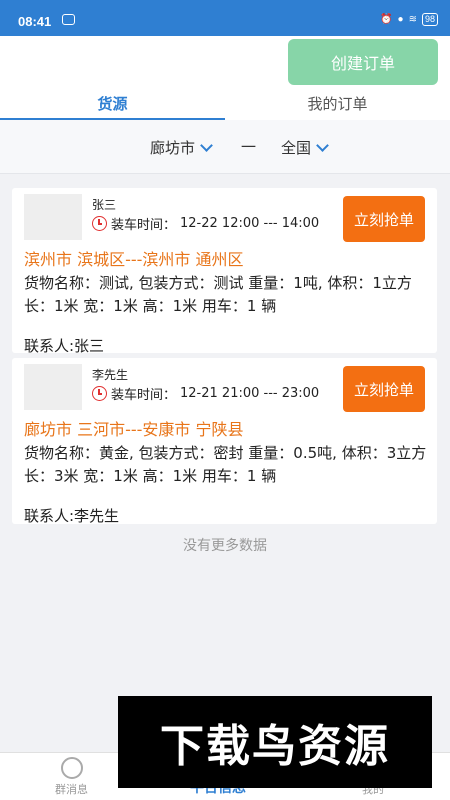  What do you see at coordinates (429, 19) in the screenshot?
I see `battery-icon: 98` at bounding box center [429, 19].